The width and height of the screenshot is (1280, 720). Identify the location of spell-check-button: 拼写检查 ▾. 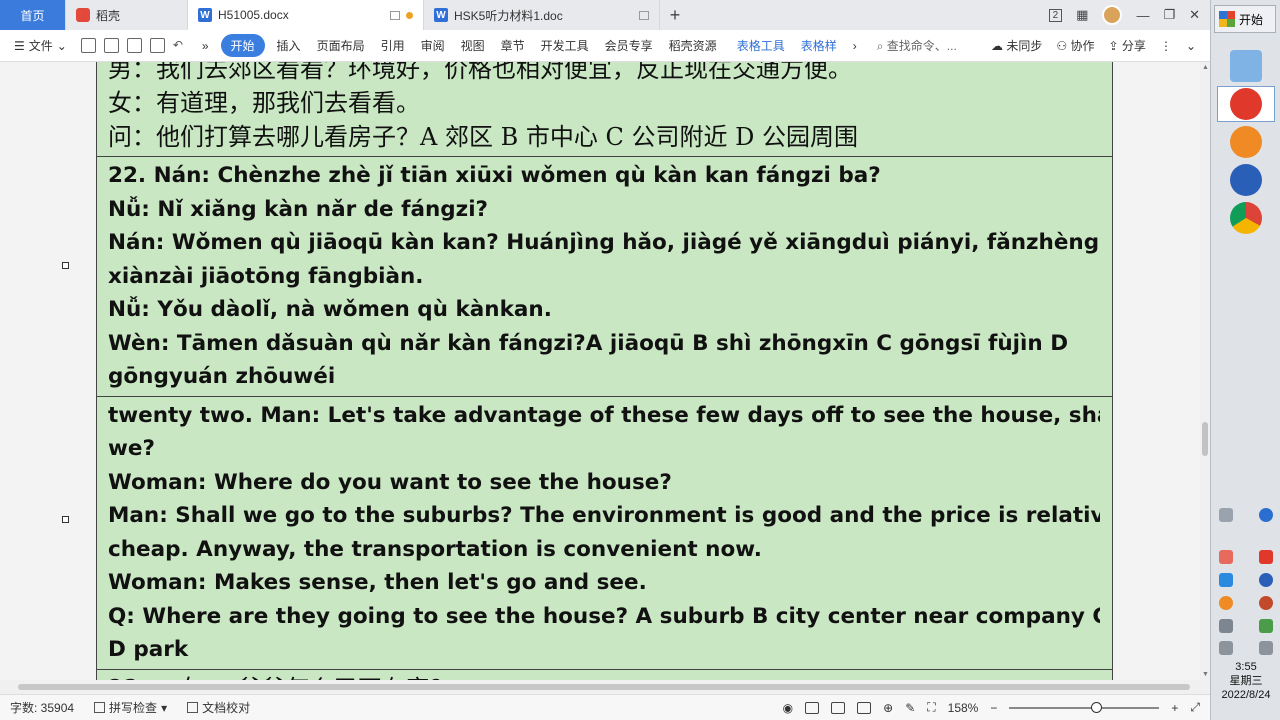
(130, 707).